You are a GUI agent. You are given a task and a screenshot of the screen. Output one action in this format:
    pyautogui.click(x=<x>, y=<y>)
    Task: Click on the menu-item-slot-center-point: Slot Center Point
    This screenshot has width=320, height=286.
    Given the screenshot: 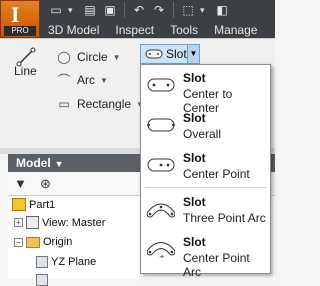 What is the action you would take?
    pyautogui.click(x=205, y=166)
    